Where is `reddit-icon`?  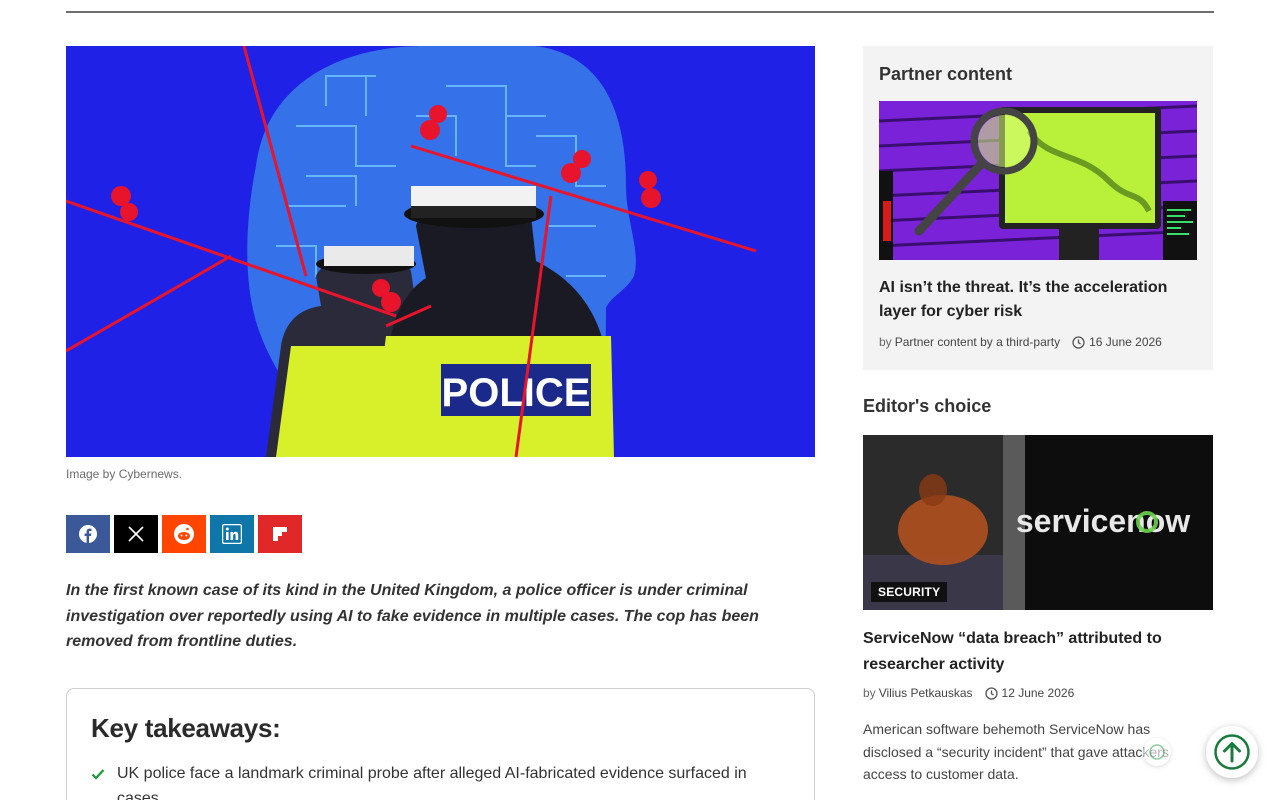 reddit-icon is located at coordinates (184, 534).